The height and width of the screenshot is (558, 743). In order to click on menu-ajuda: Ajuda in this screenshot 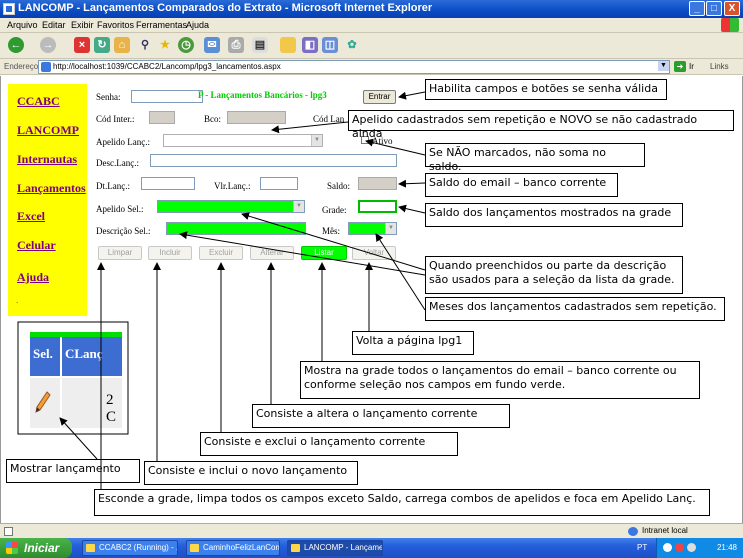, I will do `click(197, 25)`.